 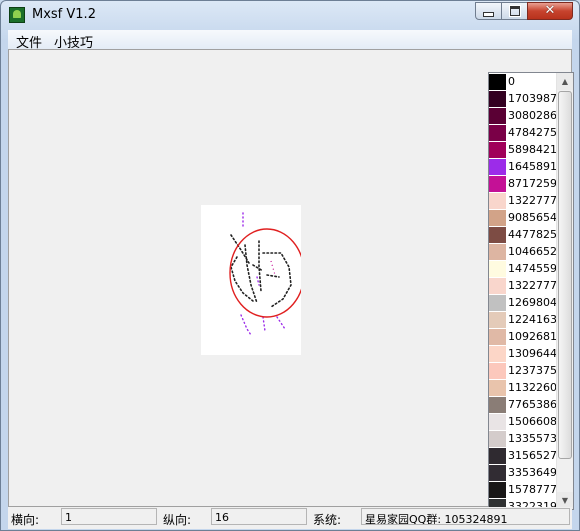 I want to click on color-value-label: 7765386, so click(x=532, y=404).